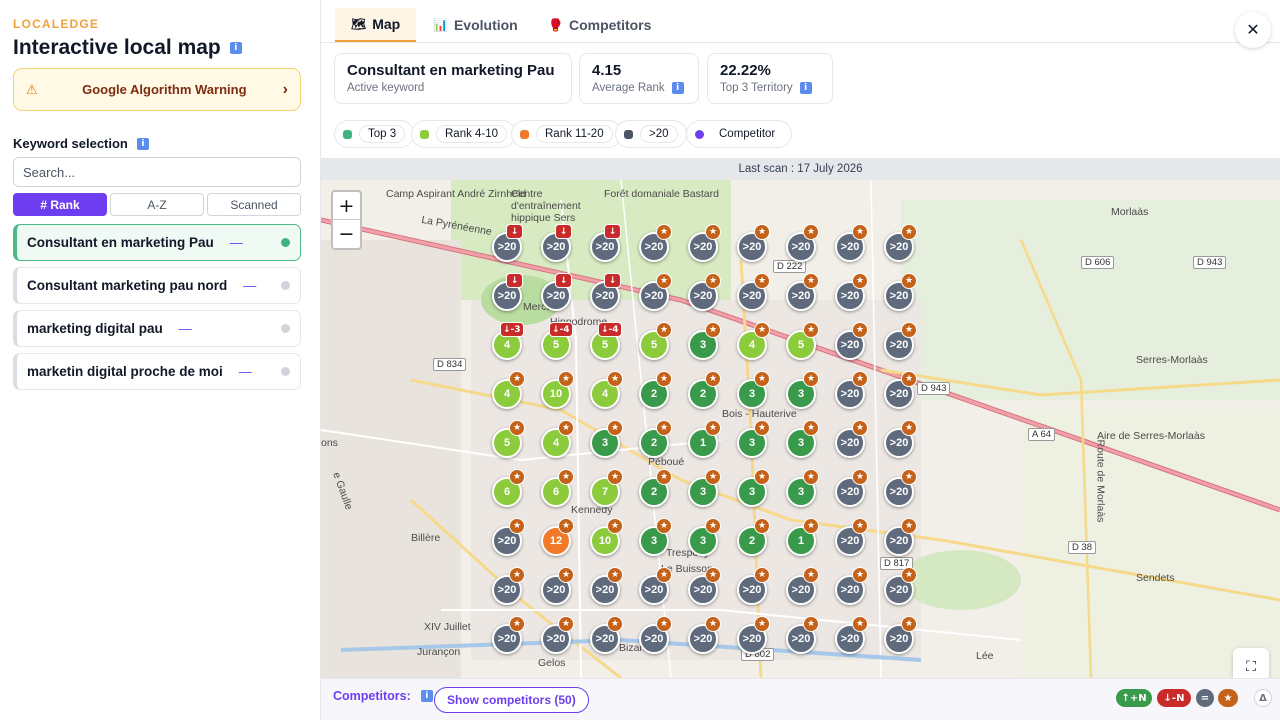 The image size is (1280, 720). I want to click on info-icon: i, so click(235, 48).